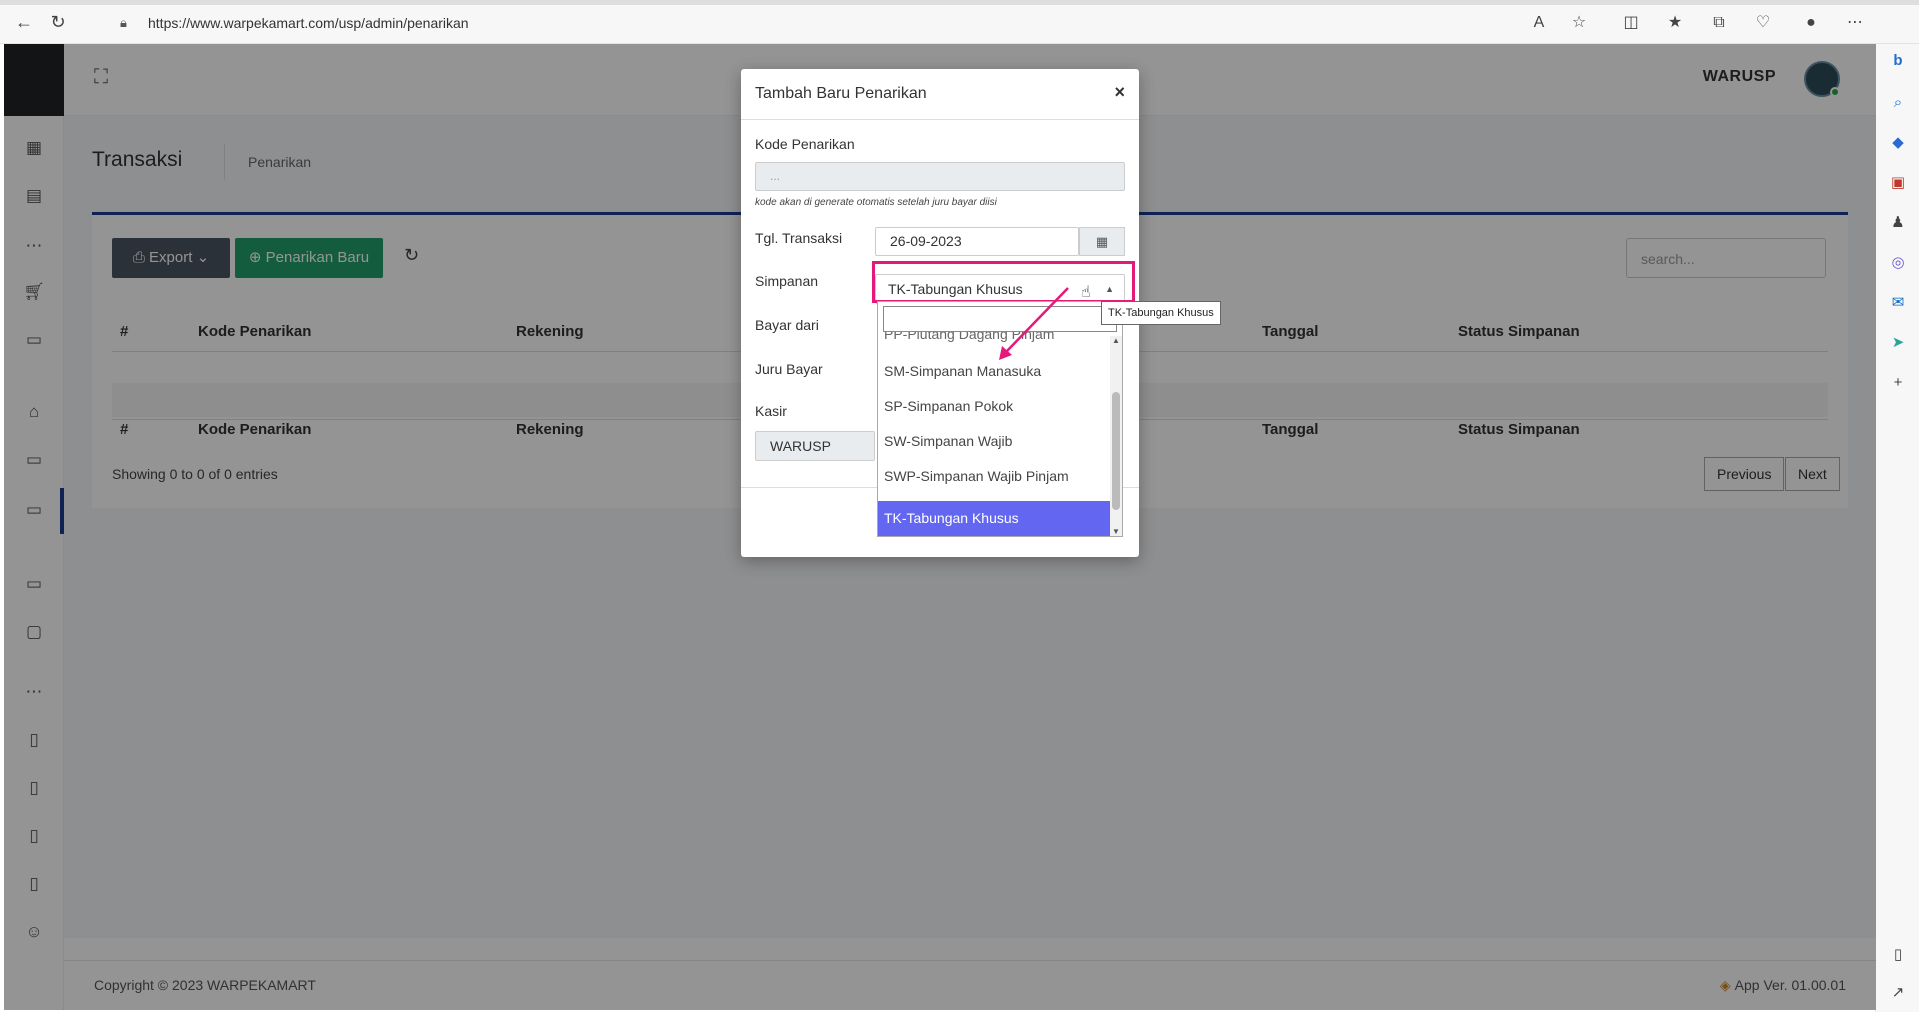 This screenshot has height=1012, width=1919. Describe the element at coordinates (1631, 23) in the screenshot. I see `split-screen-icon: ◫` at that location.